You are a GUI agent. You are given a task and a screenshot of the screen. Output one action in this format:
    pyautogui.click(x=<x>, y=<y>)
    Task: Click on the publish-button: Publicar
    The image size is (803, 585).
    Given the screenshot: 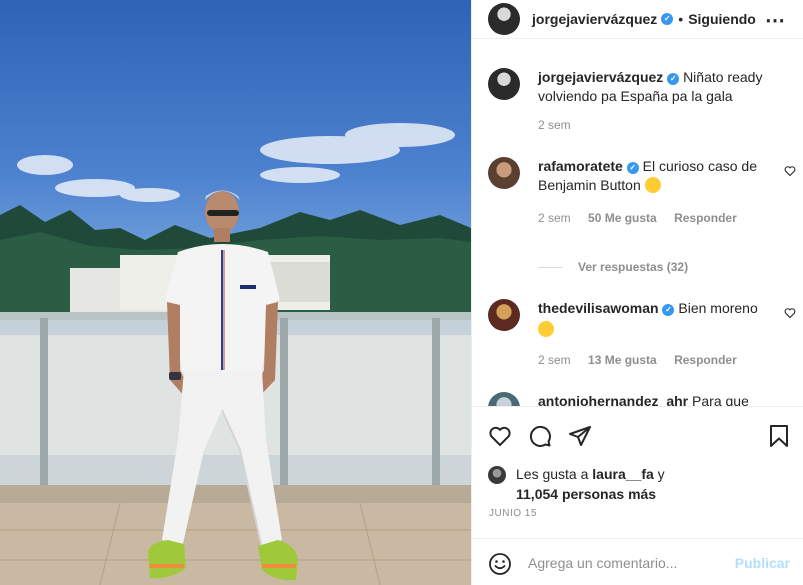 What is the action you would take?
    pyautogui.click(x=762, y=563)
    